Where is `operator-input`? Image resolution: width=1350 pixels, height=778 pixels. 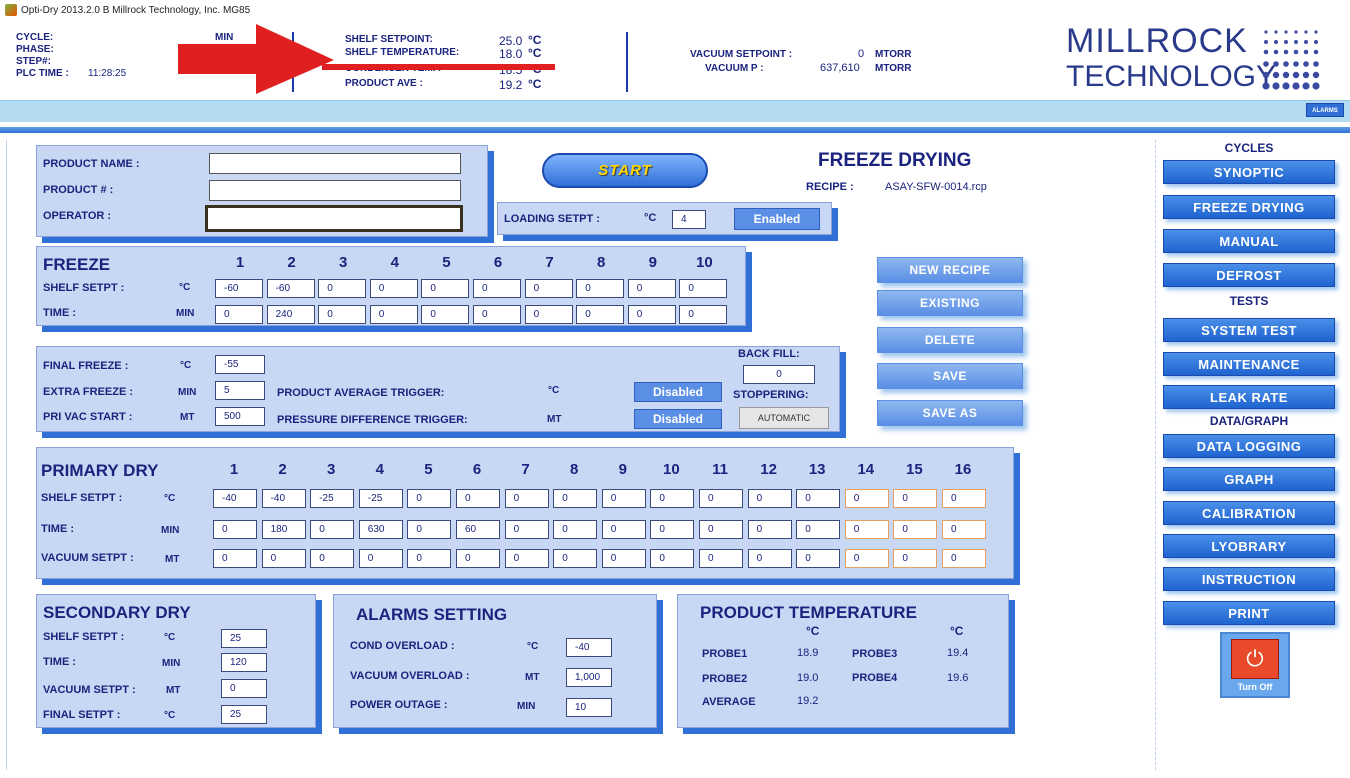 operator-input is located at coordinates (334, 218).